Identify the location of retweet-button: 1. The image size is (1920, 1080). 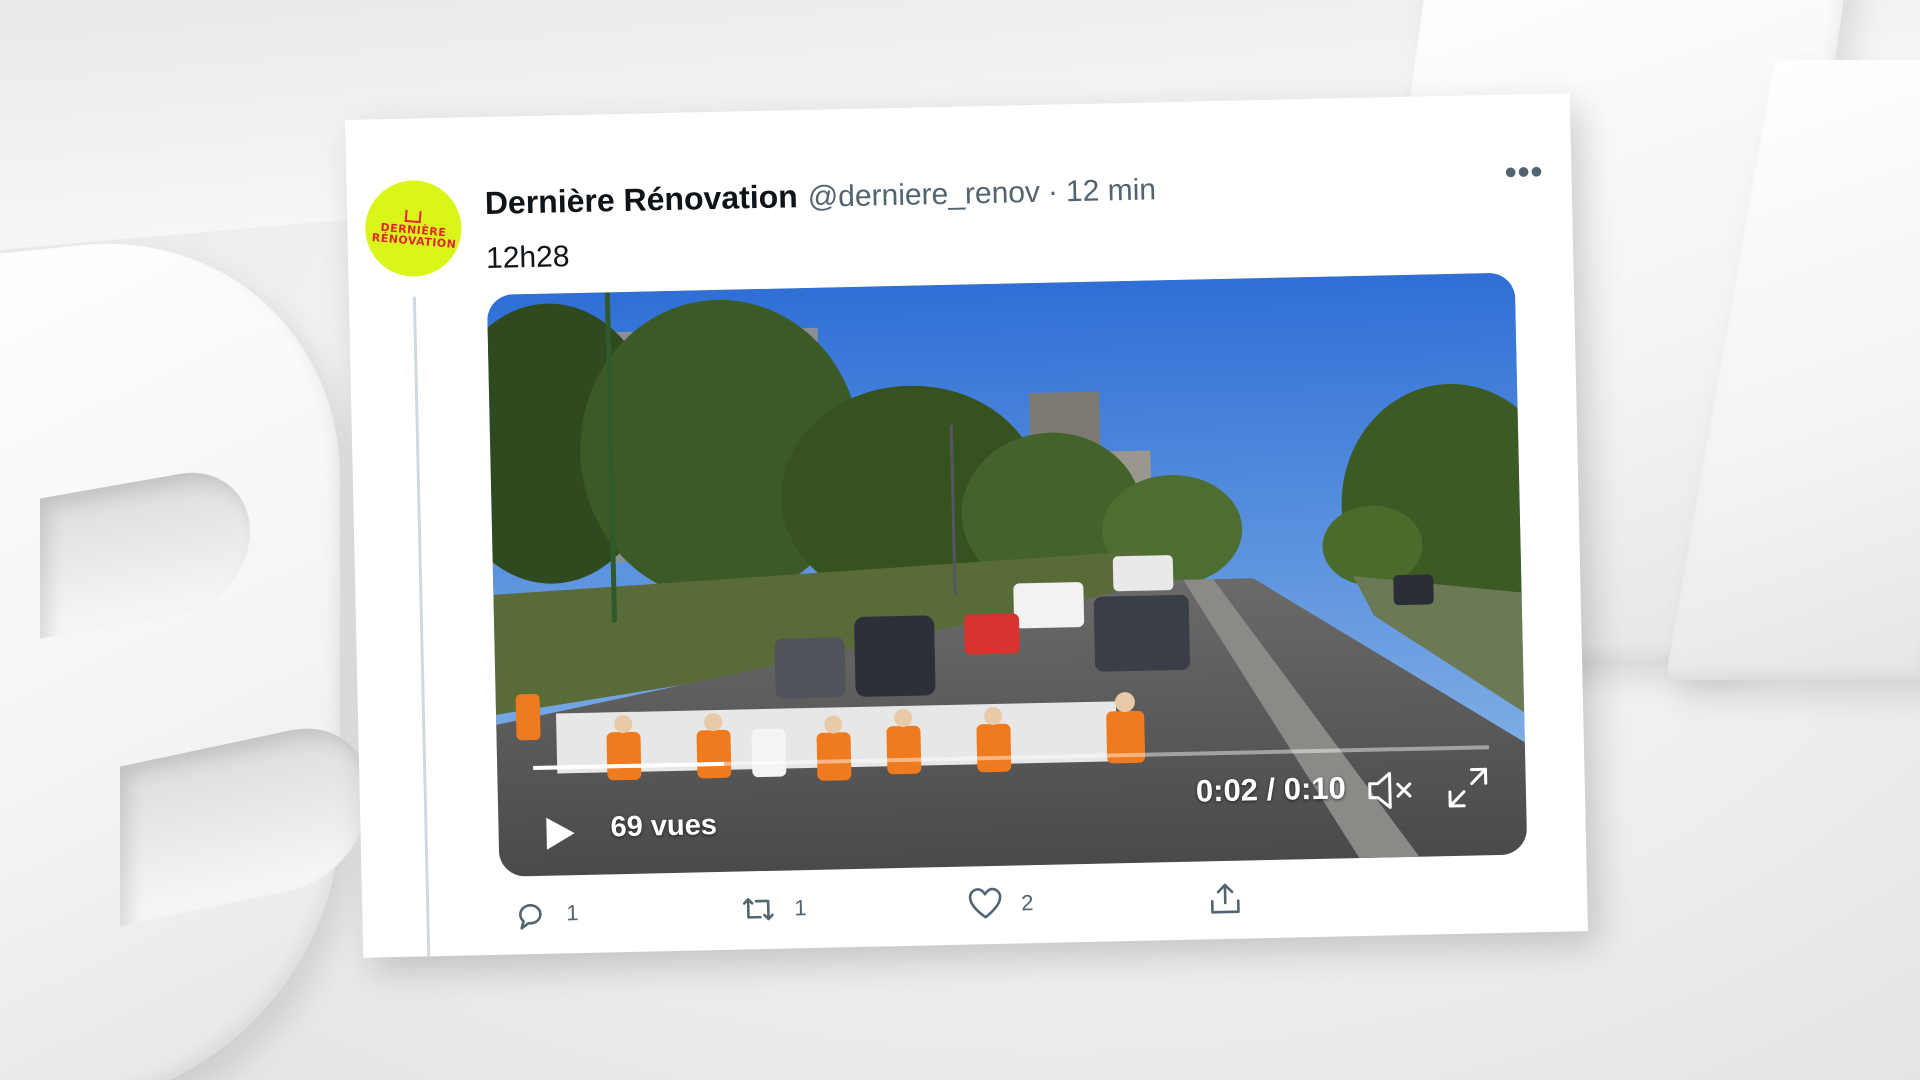
(773, 908).